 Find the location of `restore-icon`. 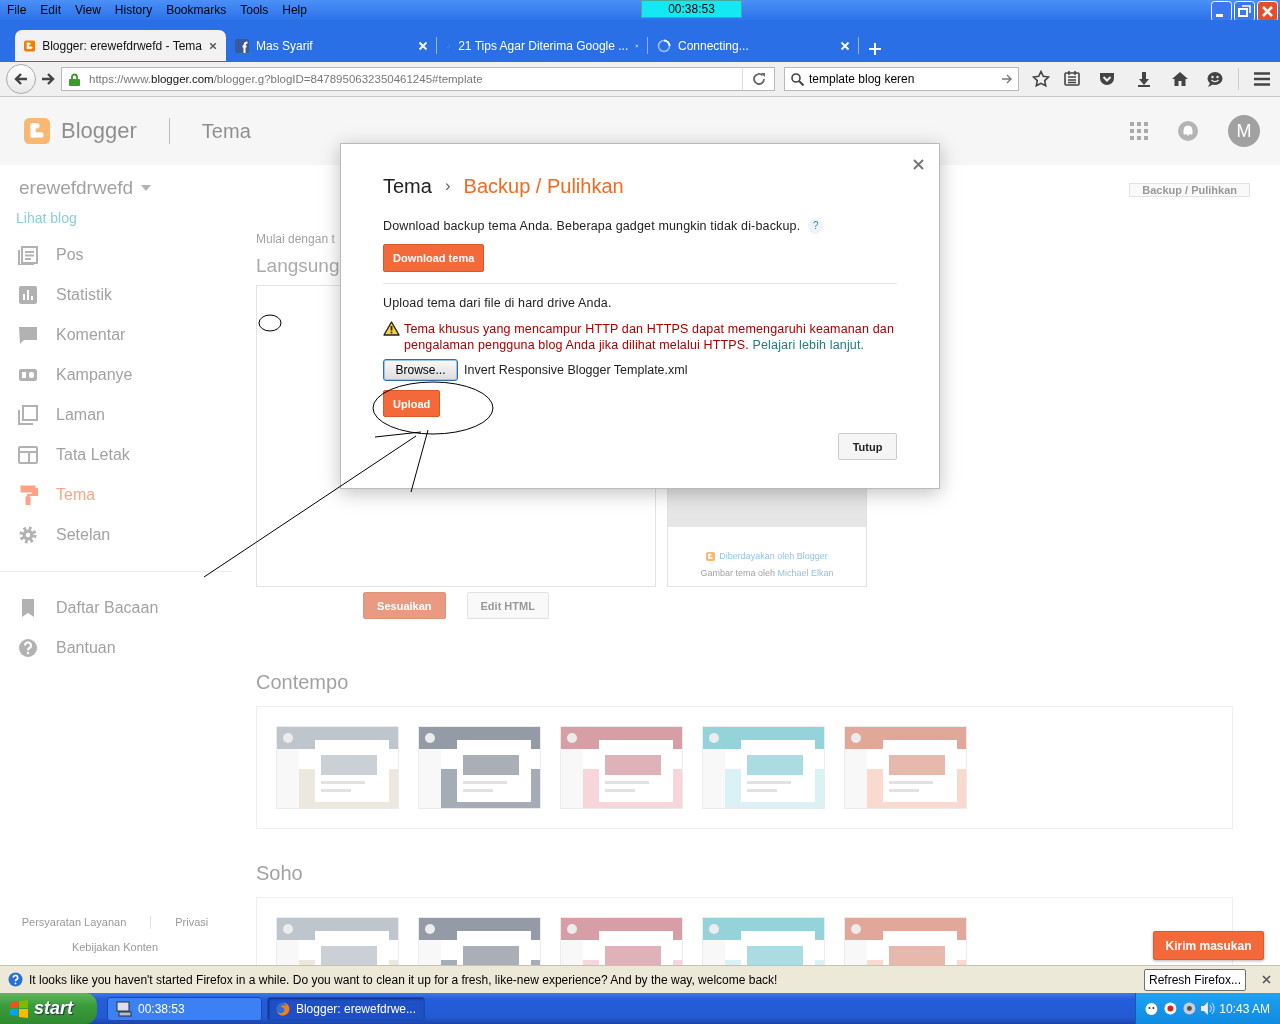

restore-icon is located at coordinates (1244, 11).